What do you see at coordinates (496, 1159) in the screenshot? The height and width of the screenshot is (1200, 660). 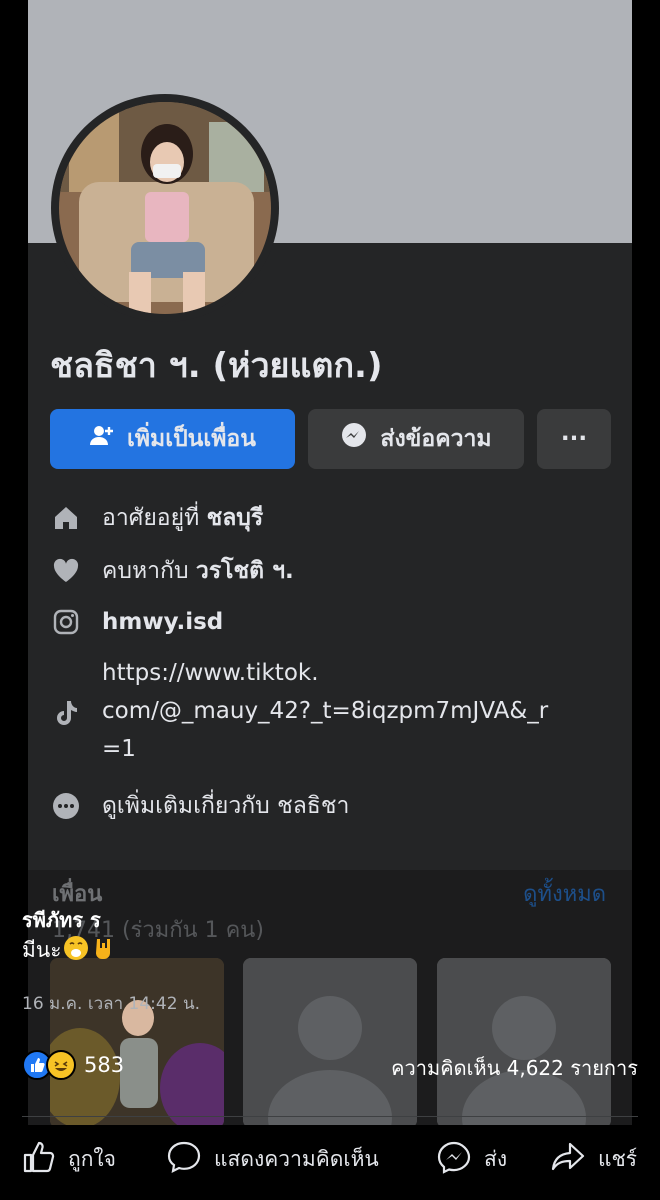 I see `send-label: ส่ง` at bounding box center [496, 1159].